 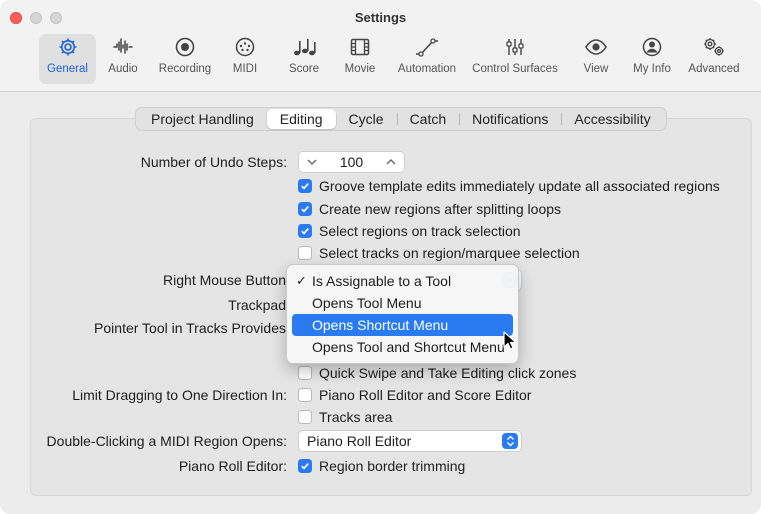 I want to click on checkbox-row: Tracks area, so click(x=345, y=417).